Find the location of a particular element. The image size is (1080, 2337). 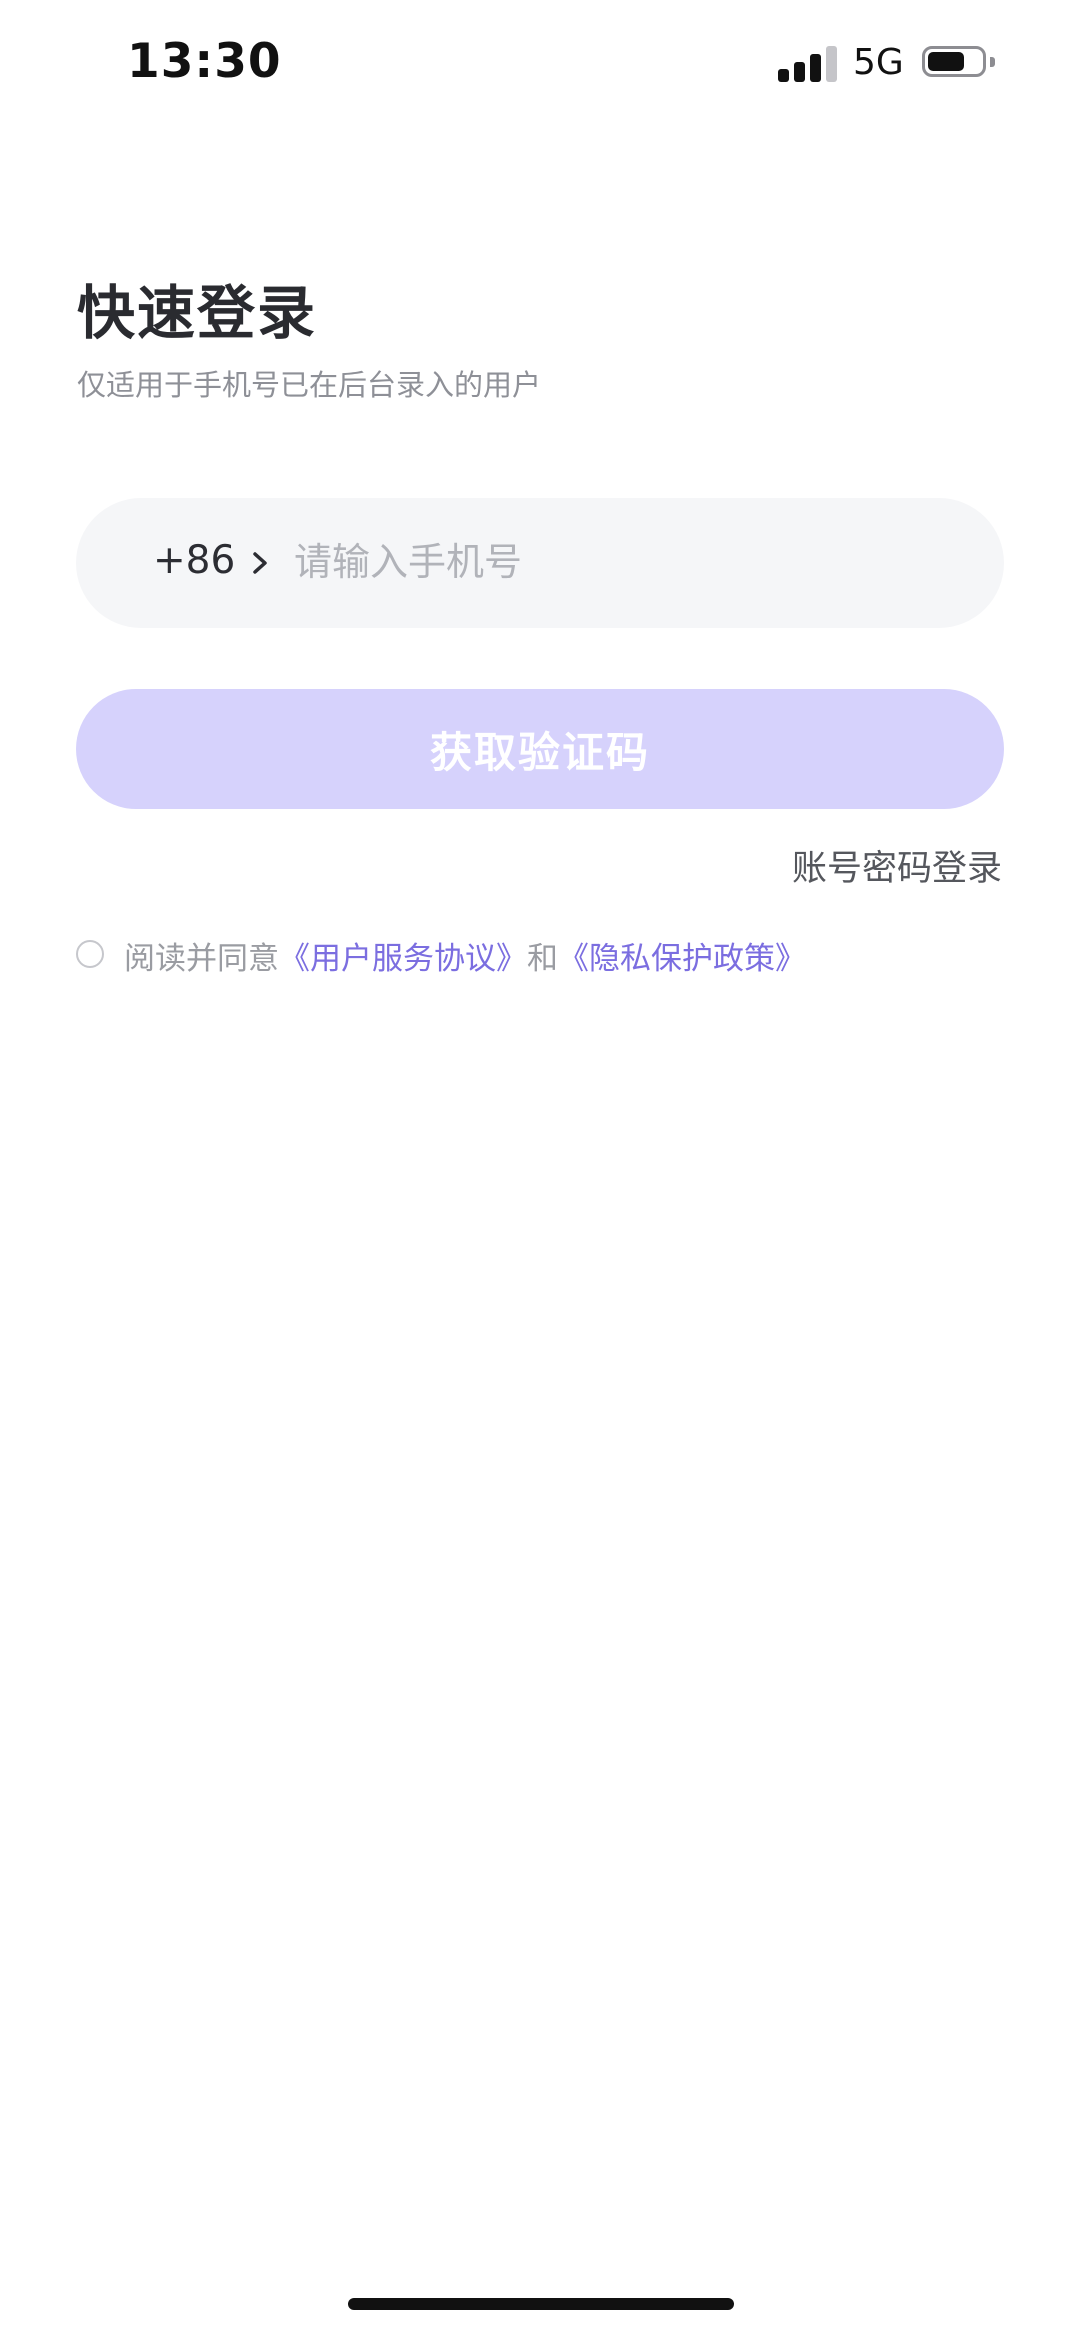

agreement-conjunction: 和 is located at coordinates (542, 959).